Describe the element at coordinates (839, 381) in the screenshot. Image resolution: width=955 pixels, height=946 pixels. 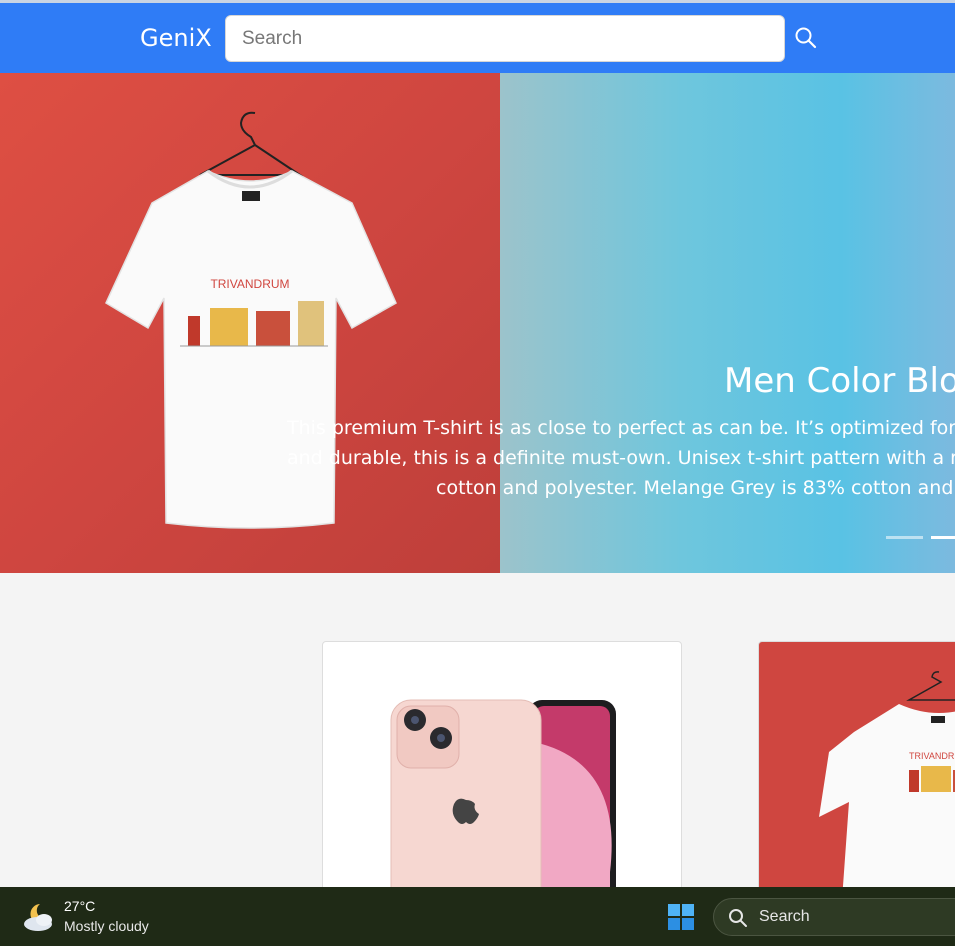
I see `slide-title: Men Color Bloc` at that location.